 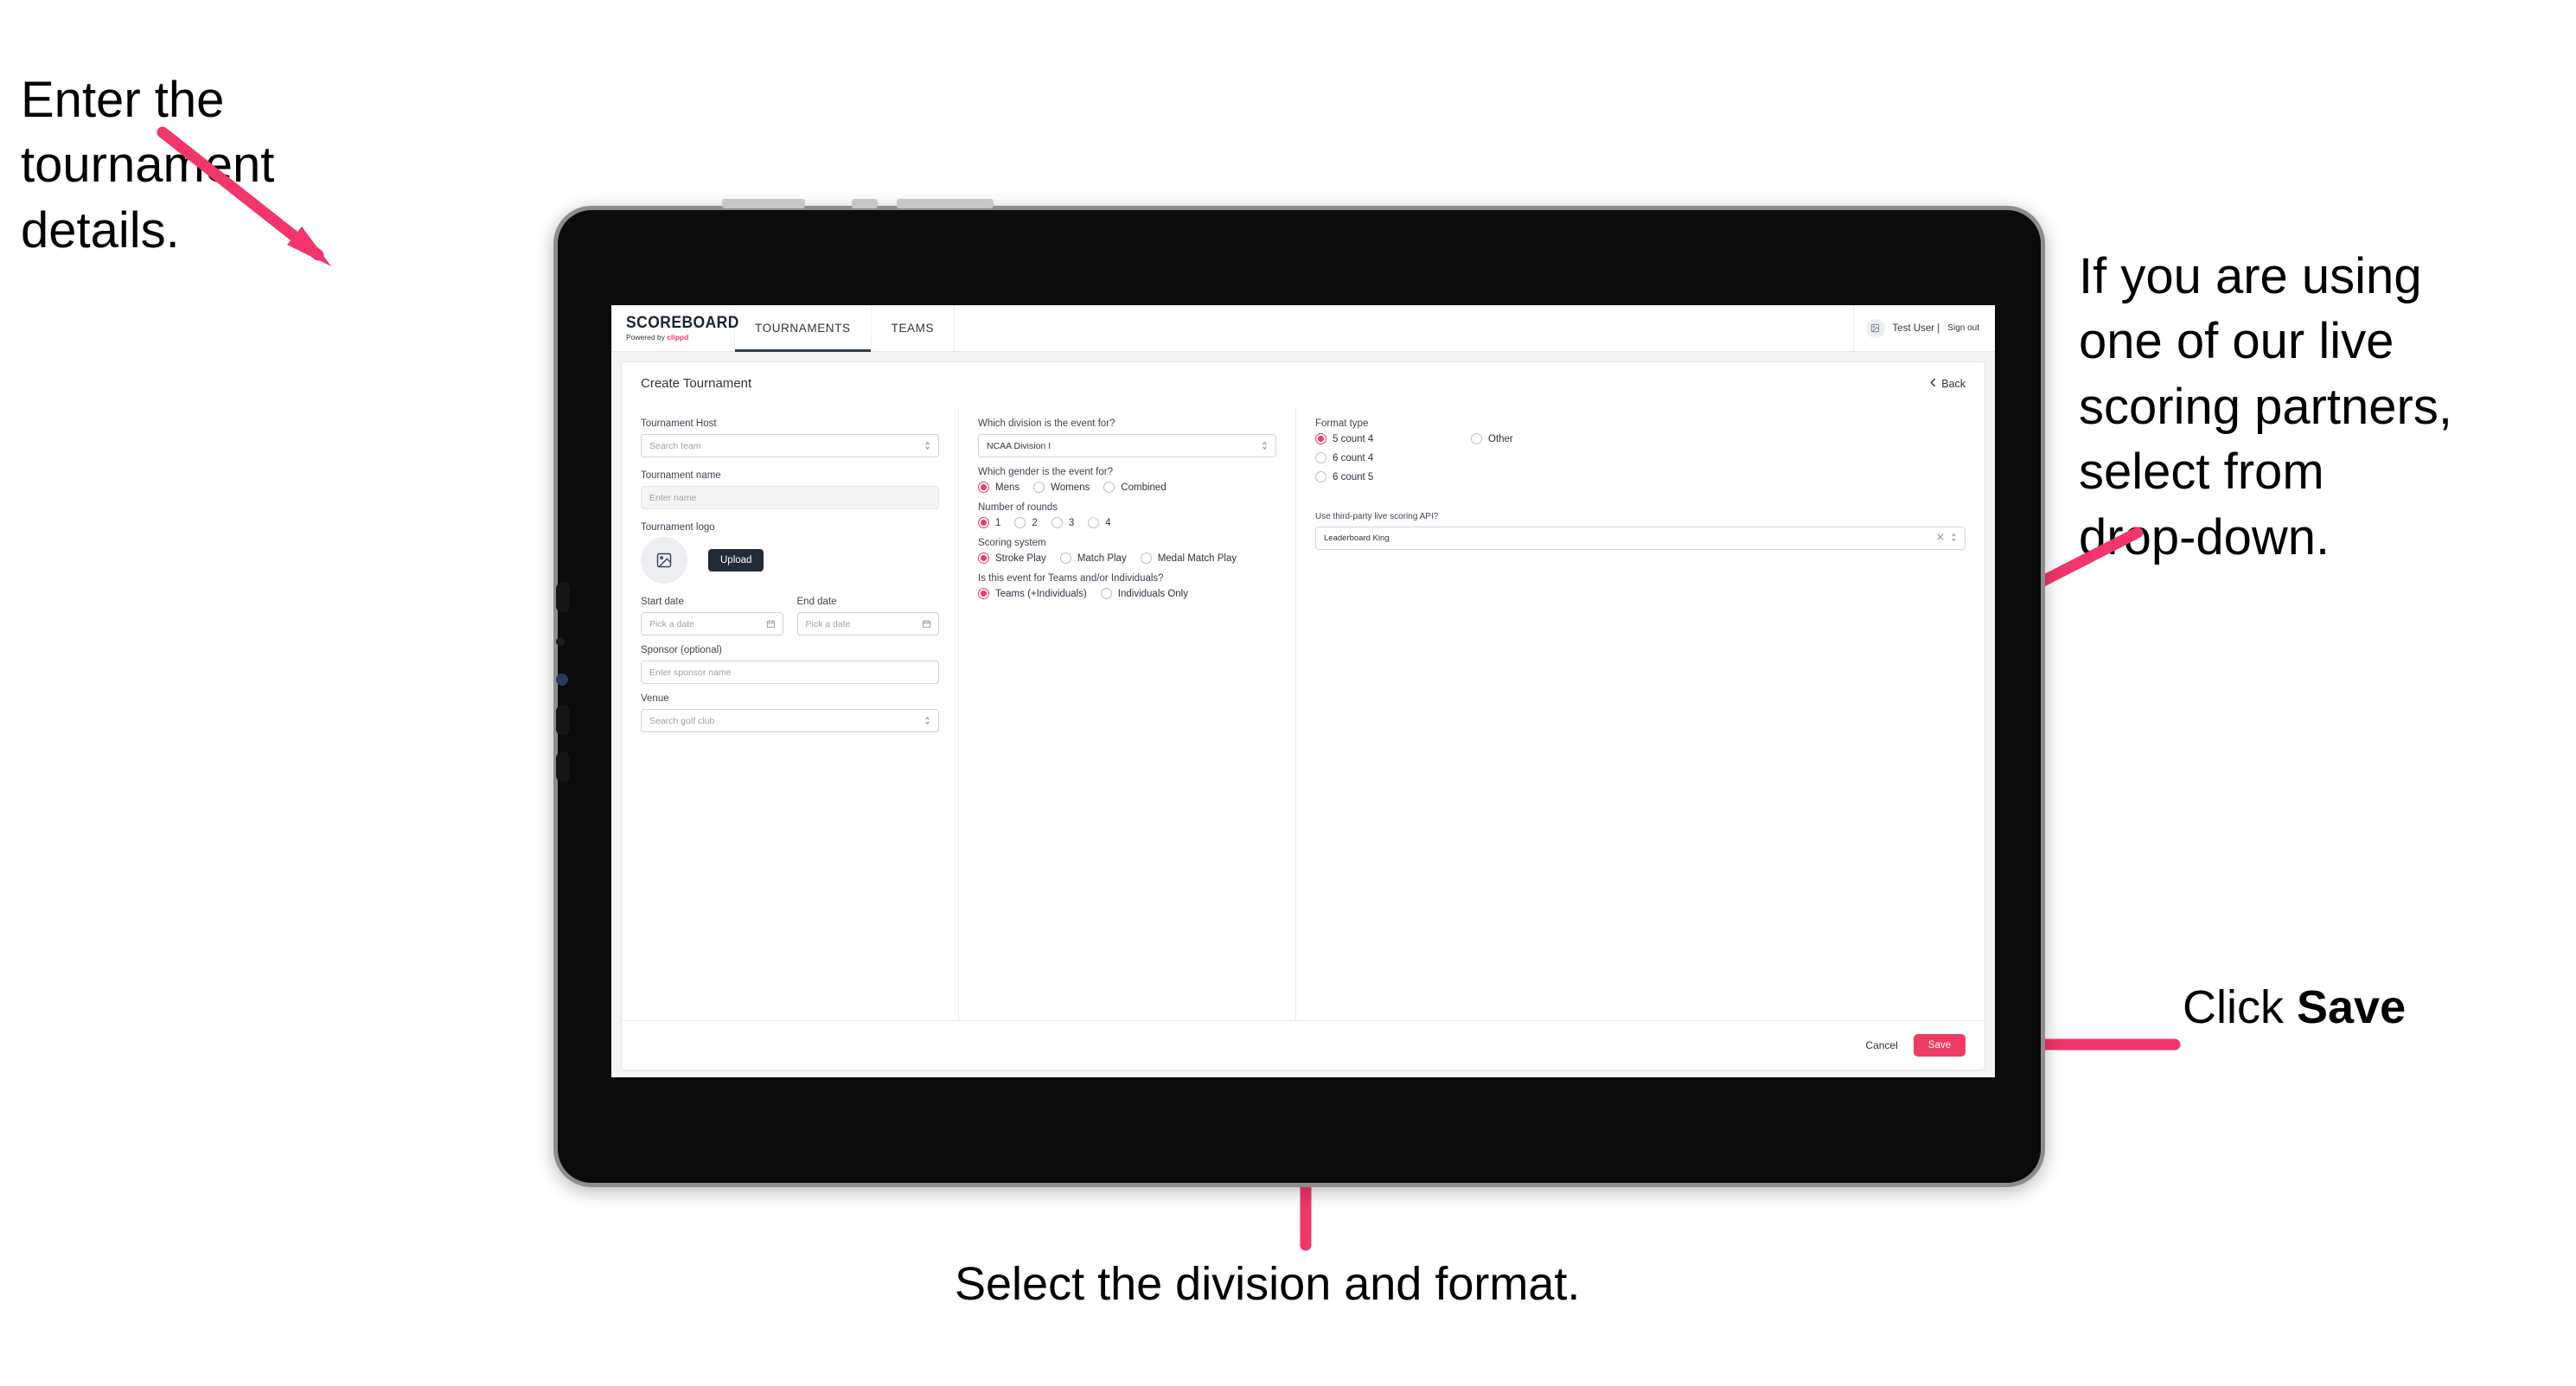 What do you see at coordinates (804, 328) in the screenshot?
I see `tab-tournaments: TOURNAMENTS` at bounding box center [804, 328].